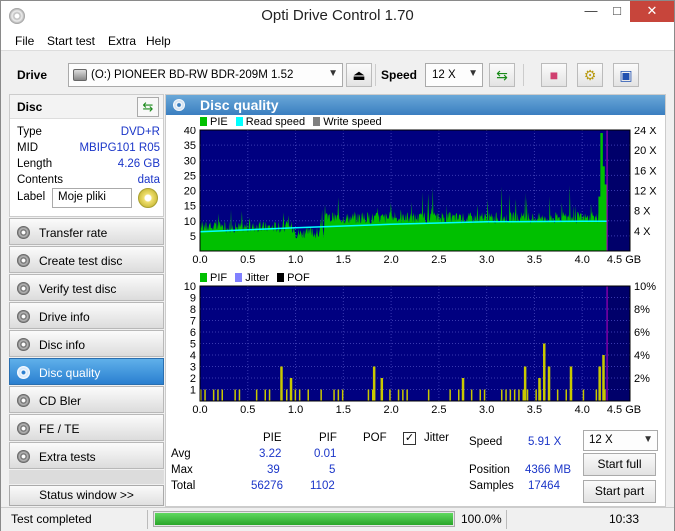 The height and width of the screenshot is (531, 675). I want to click on disc-info-key: Length, so click(35, 164).